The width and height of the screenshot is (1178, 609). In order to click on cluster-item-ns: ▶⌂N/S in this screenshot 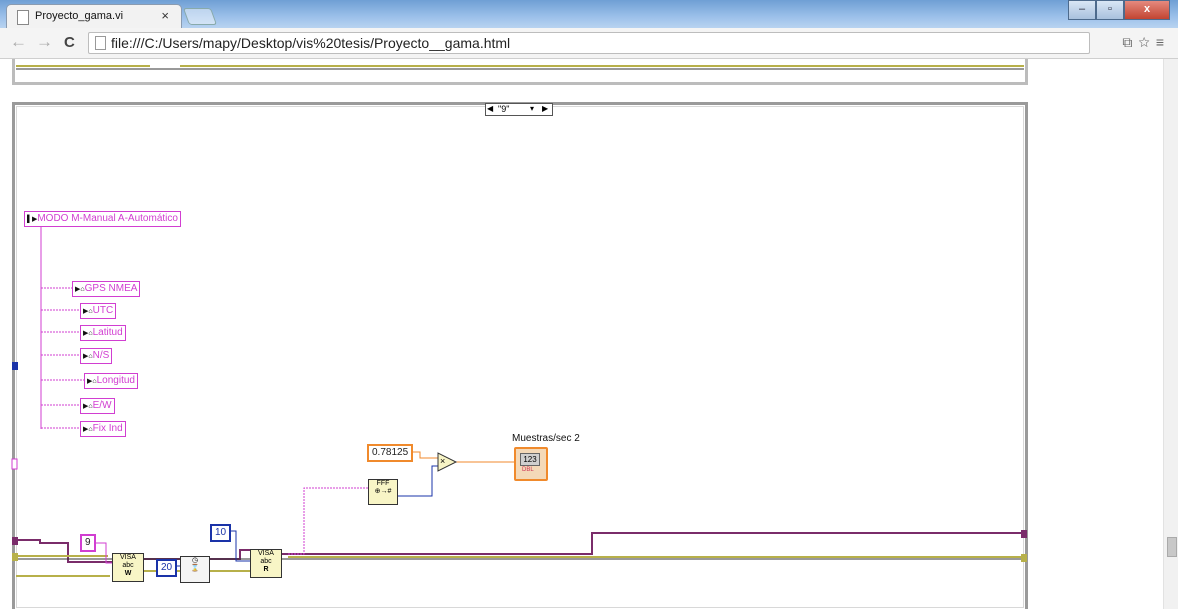, I will do `click(96, 356)`.